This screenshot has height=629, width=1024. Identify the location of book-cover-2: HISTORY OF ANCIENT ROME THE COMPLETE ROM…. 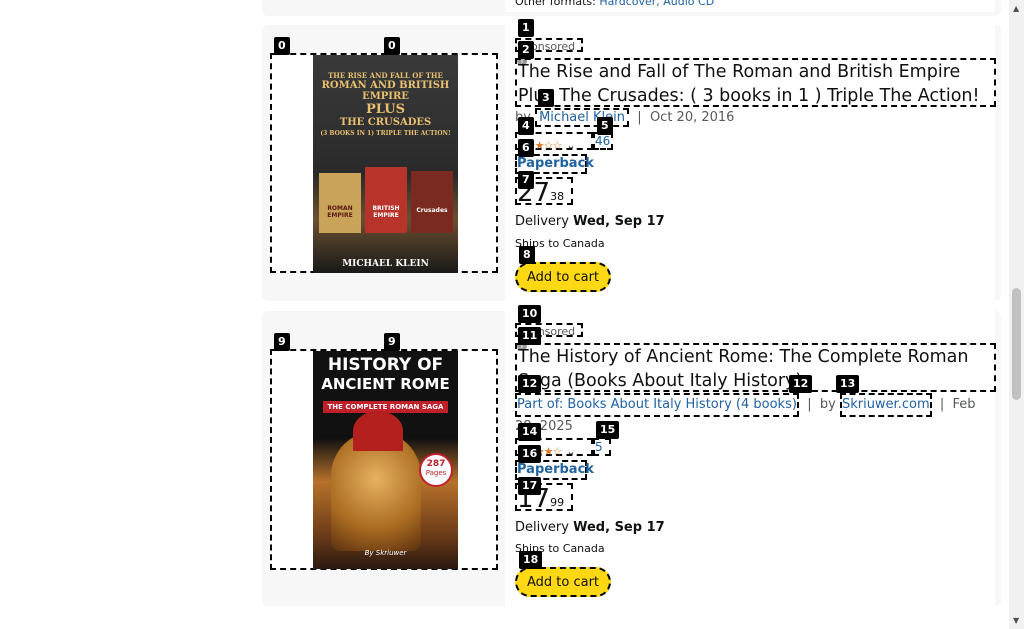
(385, 460).